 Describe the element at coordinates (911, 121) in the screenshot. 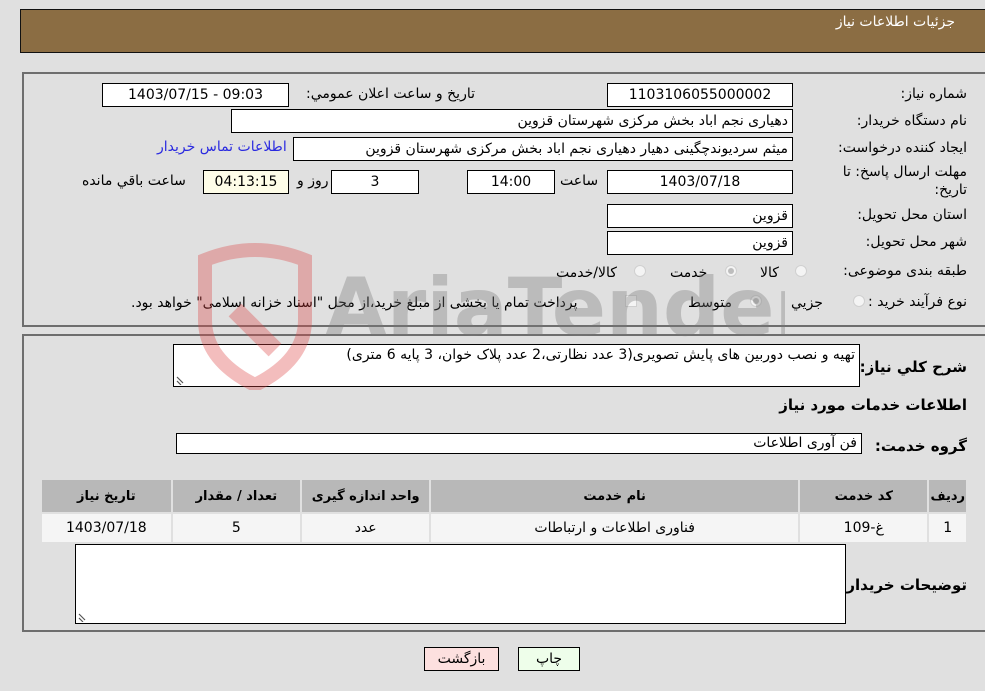

I see `buyer-org-label: نام دستگاه خریدار:` at that location.